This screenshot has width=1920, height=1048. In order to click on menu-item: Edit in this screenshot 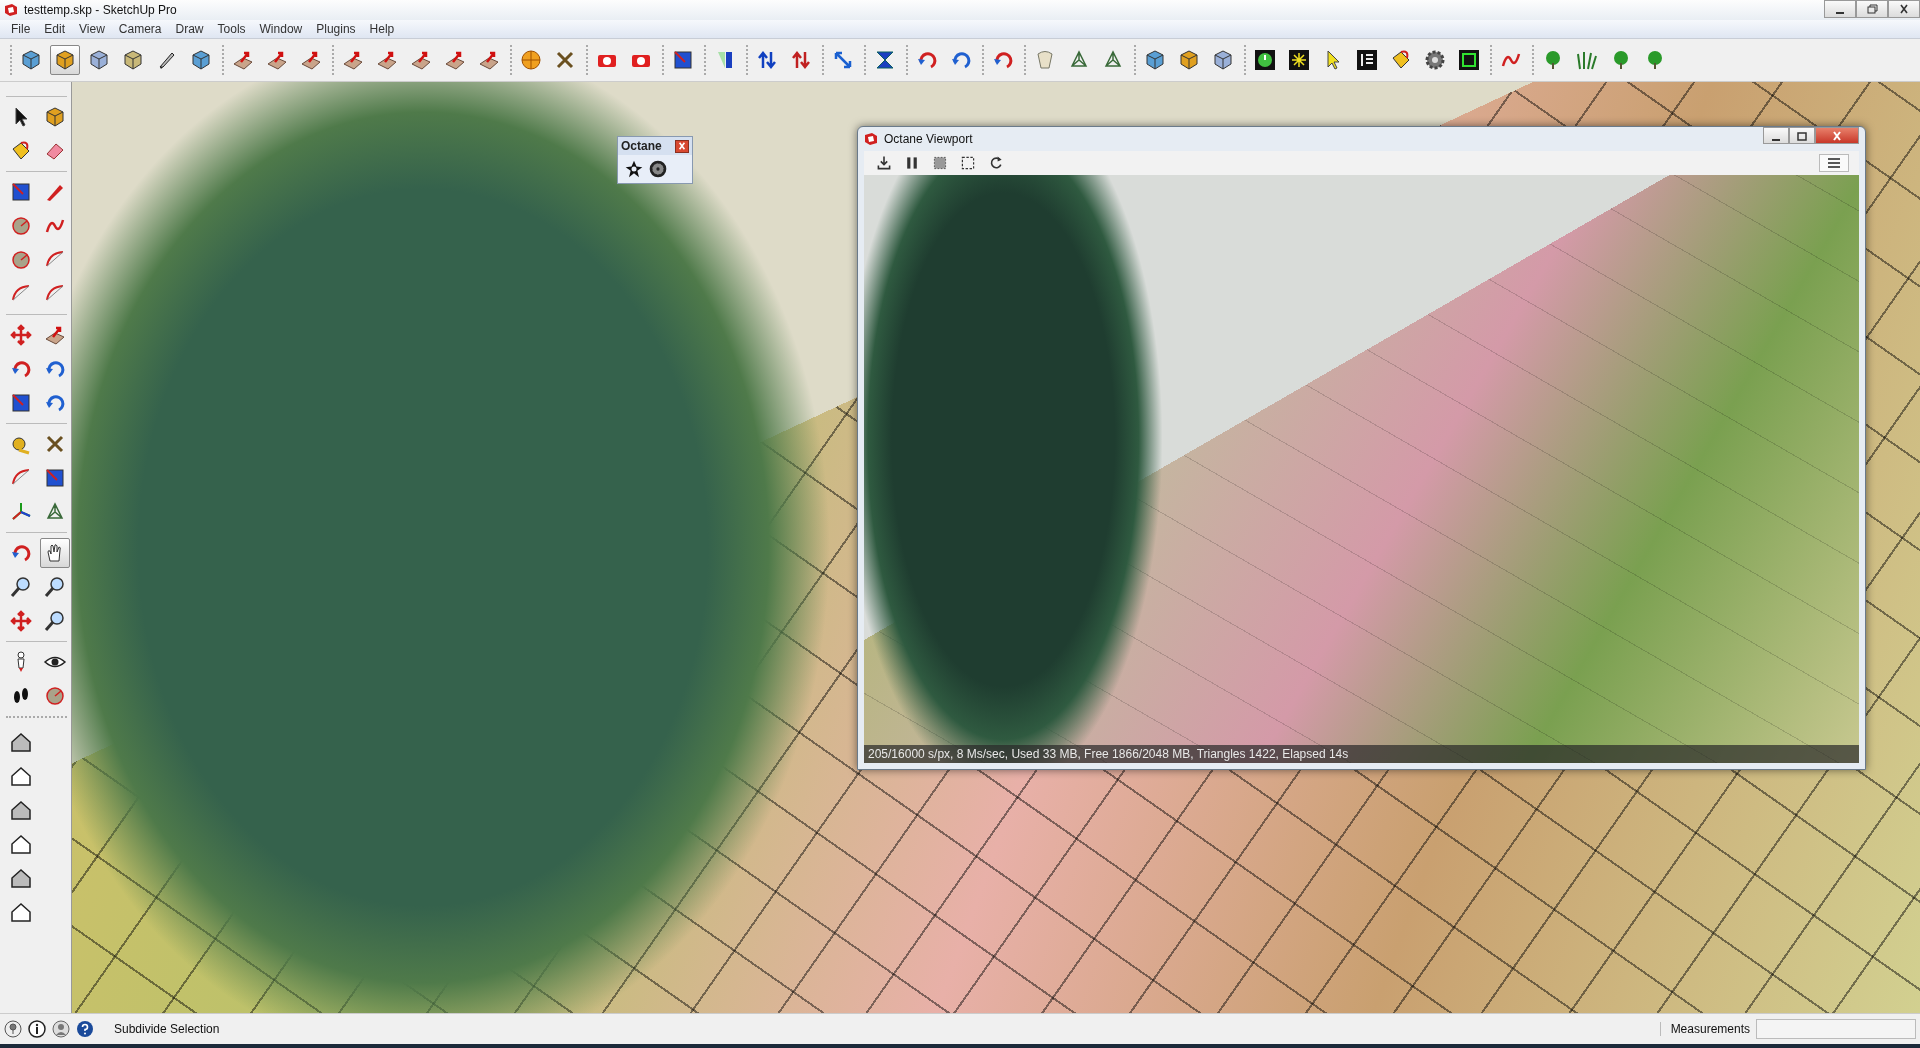, I will do `click(55, 29)`.